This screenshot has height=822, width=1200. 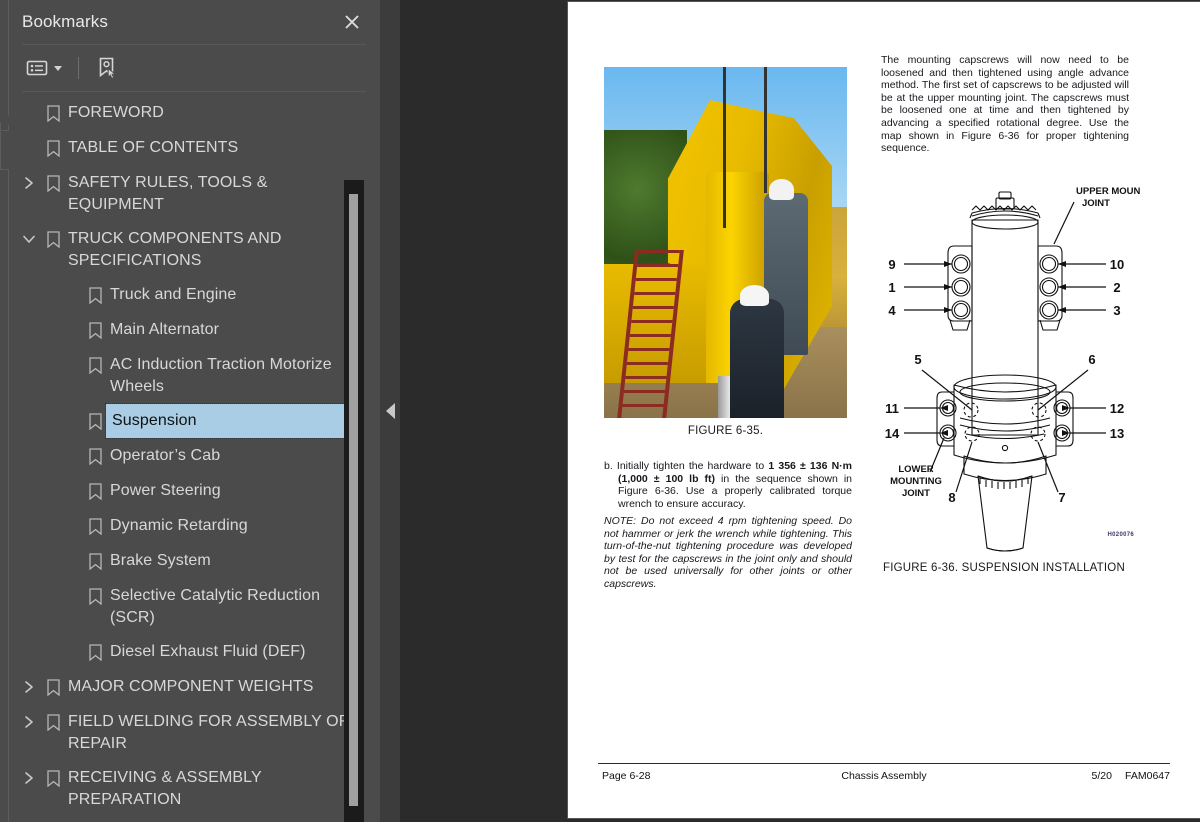 I want to click on figure-6-35-photo, so click(x=725, y=242).